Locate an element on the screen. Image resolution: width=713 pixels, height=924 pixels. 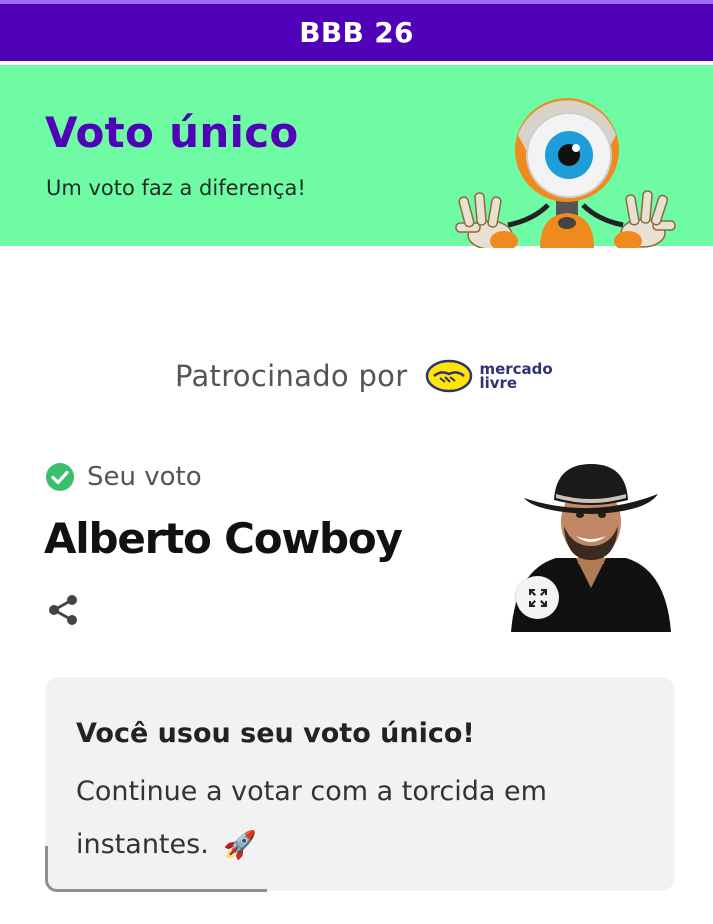
info-title: Você usou seu voto único! is located at coordinates (275, 733).